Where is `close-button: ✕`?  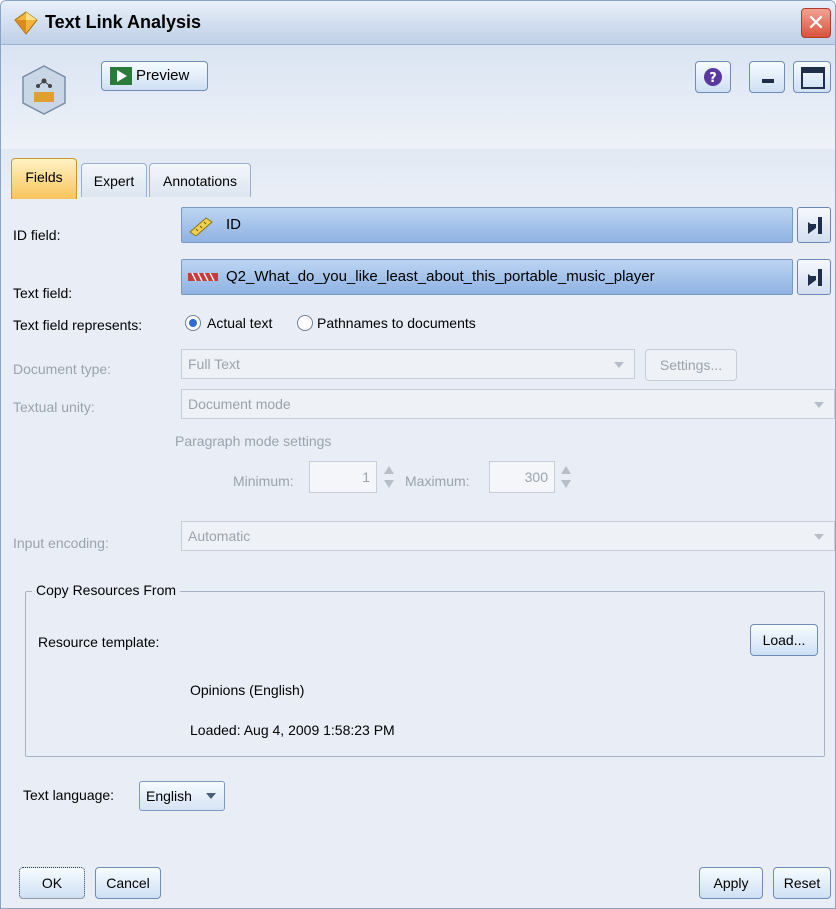
close-button: ✕ is located at coordinates (816, 23).